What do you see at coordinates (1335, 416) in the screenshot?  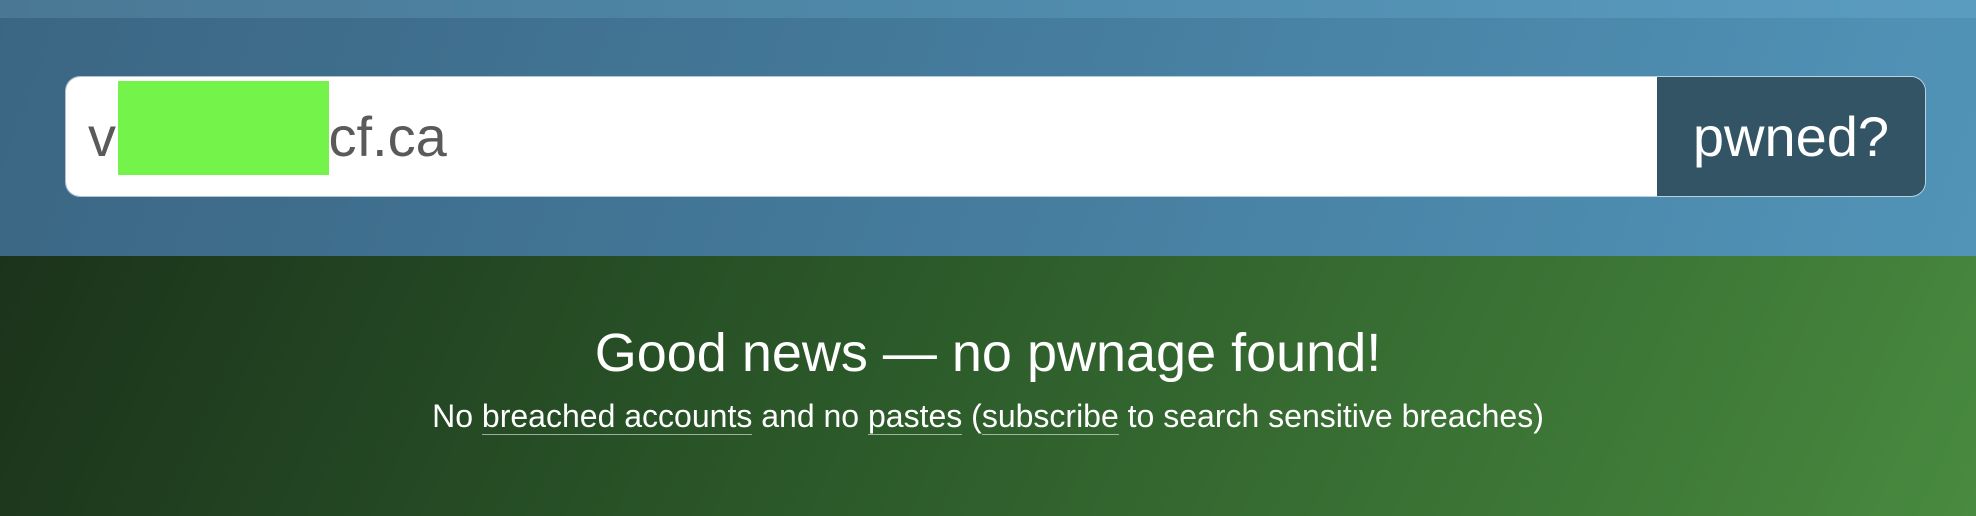 I see `text-tail: to search sensitive breaches)` at bounding box center [1335, 416].